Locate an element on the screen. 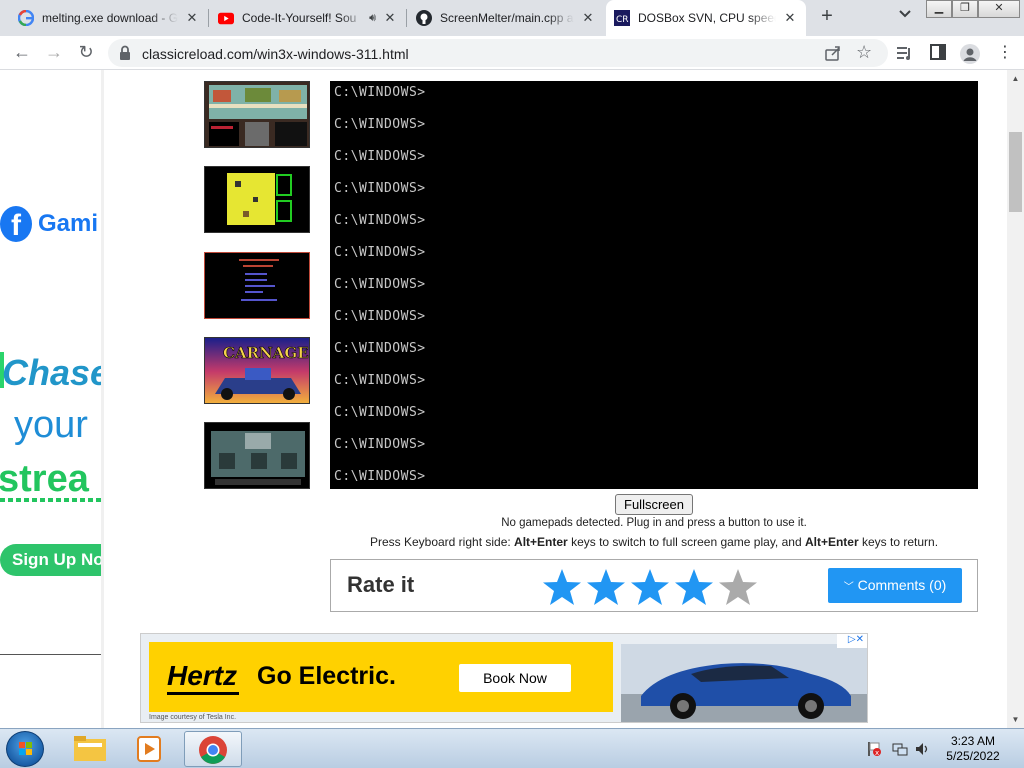  speaker-icon: 🔊︎ is located at coordinates (372, 18).